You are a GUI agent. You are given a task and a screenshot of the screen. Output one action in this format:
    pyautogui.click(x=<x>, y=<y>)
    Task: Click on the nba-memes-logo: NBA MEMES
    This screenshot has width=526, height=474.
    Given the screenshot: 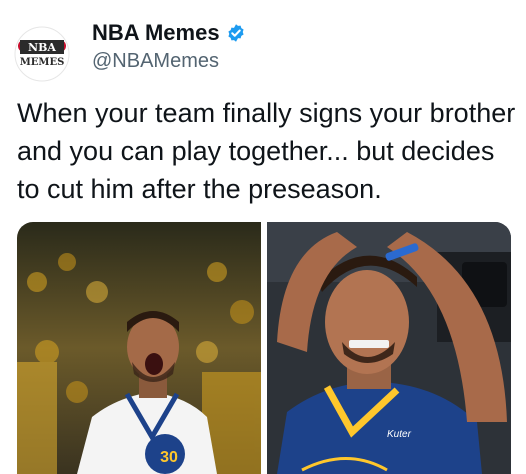 What is the action you would take?
    pyautogui.click(x=42, y=54)
    